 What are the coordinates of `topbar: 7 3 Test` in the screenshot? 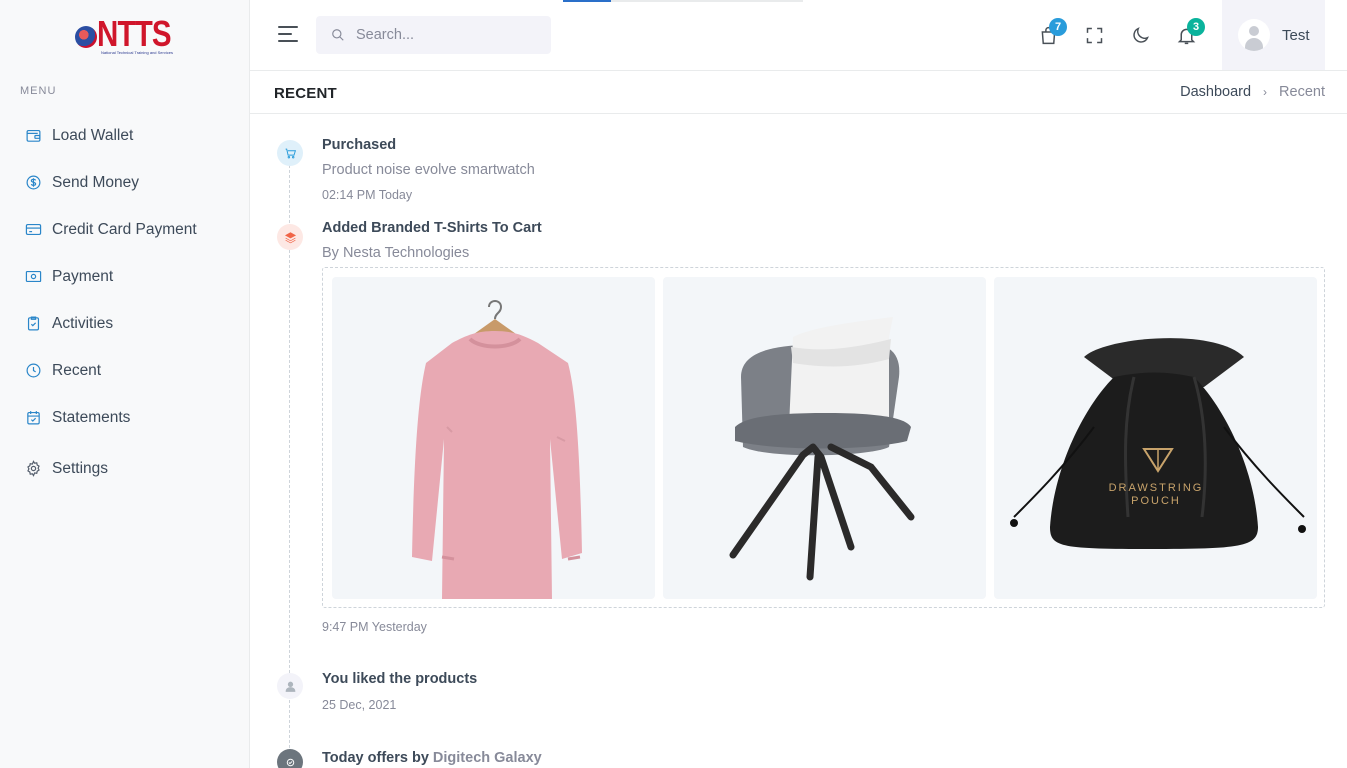 It's located at (798, 35).